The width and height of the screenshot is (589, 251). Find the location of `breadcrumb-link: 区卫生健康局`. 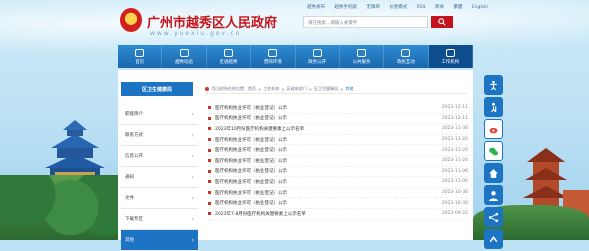

breadcrumb-link: 区卫生健康局 is located at coordinates (326, 89).